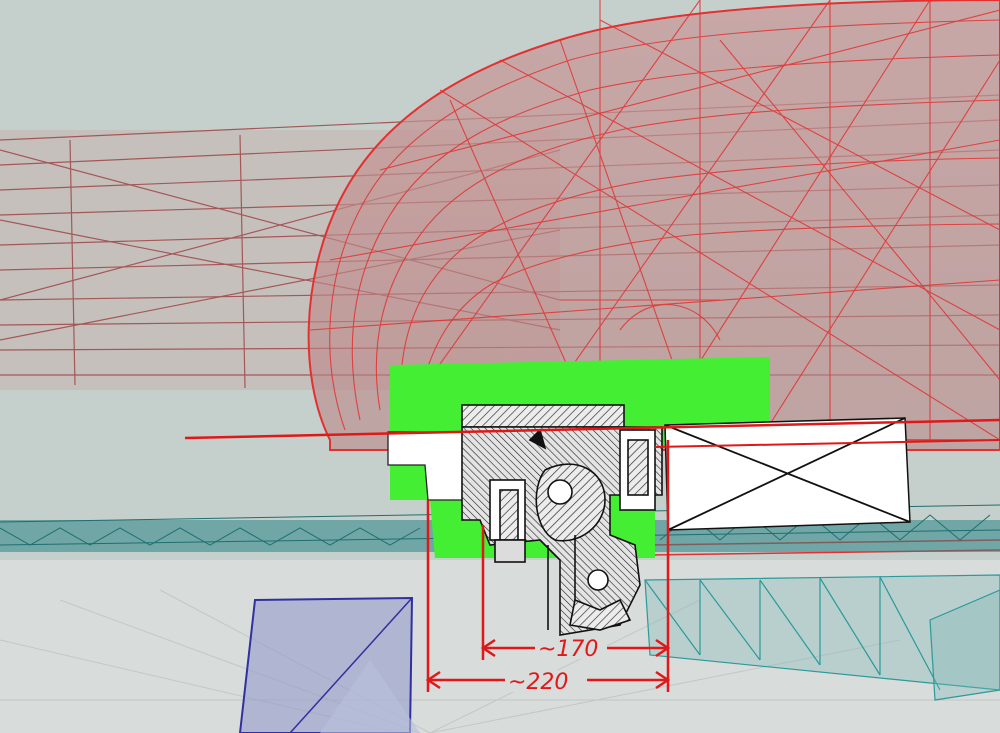  I want to click on blue-panel-wireframe, so click(329, 664).